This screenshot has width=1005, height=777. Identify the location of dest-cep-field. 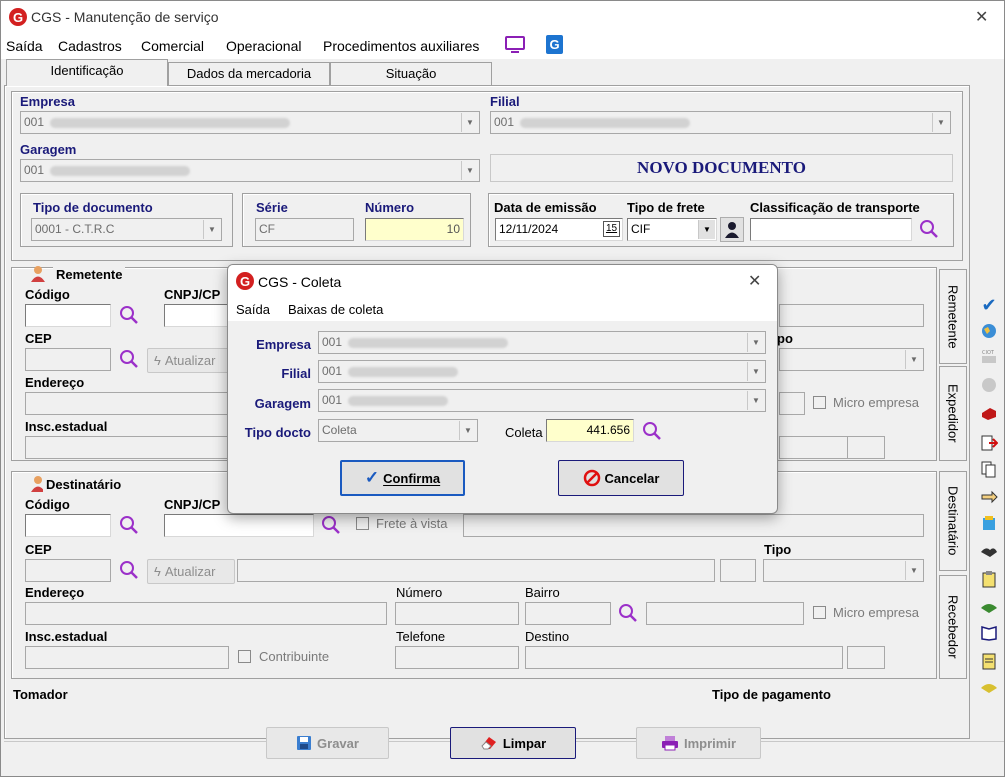
(68, 570).